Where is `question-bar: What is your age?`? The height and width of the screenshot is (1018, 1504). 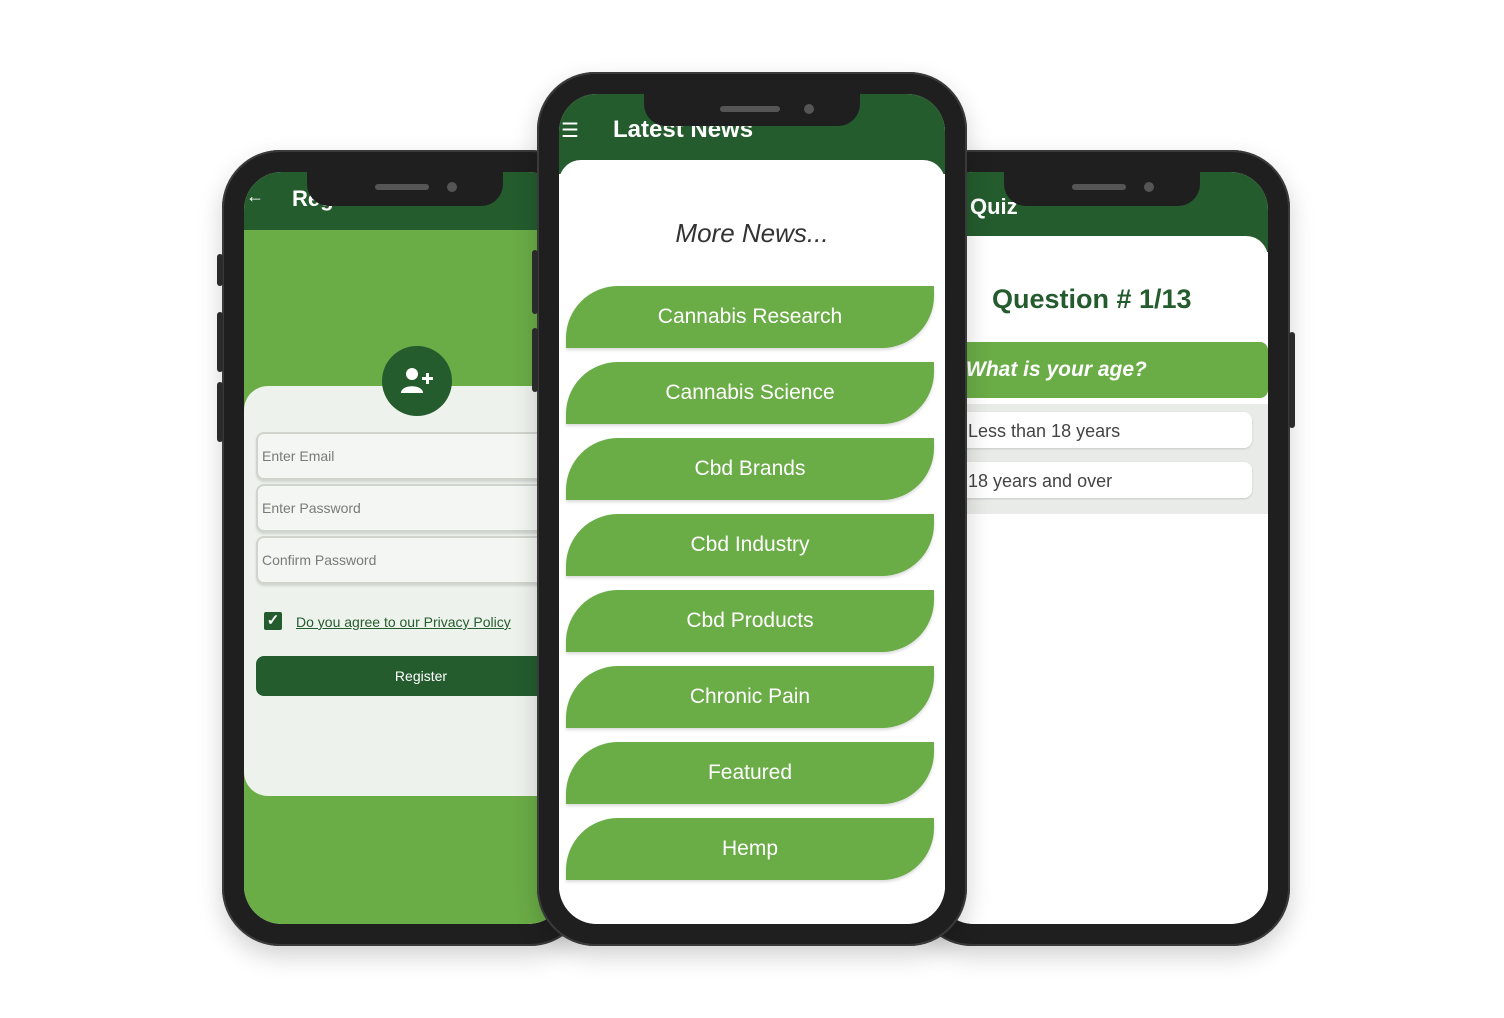
question-bar: What is your age? is located at coordinates (1102, 370).